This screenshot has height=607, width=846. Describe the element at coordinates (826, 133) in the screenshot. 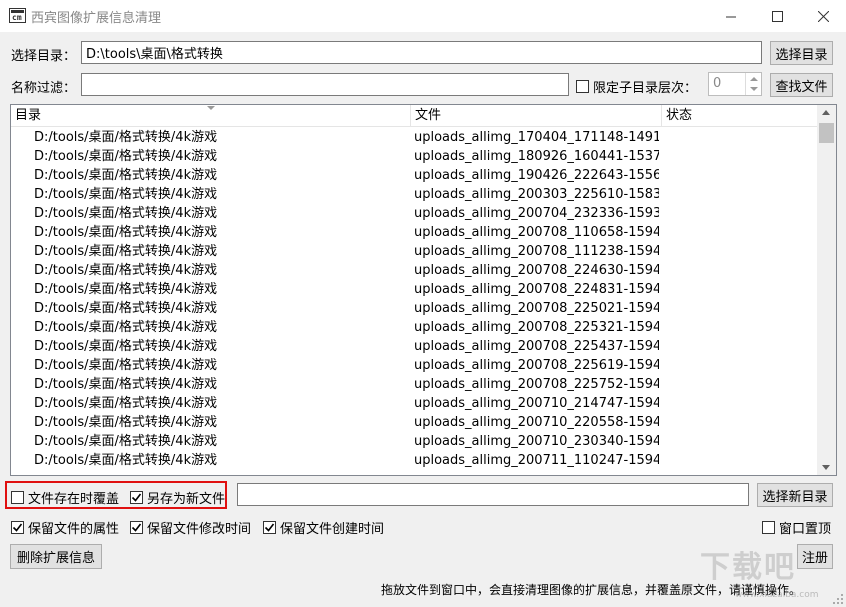

I see `scroll-thumb` at that location.